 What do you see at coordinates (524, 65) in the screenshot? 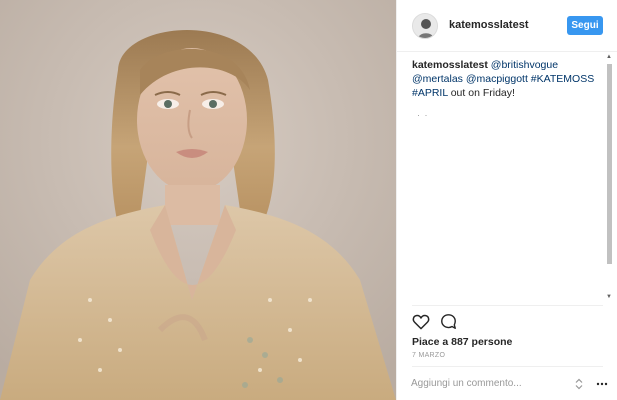
I see `mention-britishvogue: @britishvogue` at bounding box center [524, 65].